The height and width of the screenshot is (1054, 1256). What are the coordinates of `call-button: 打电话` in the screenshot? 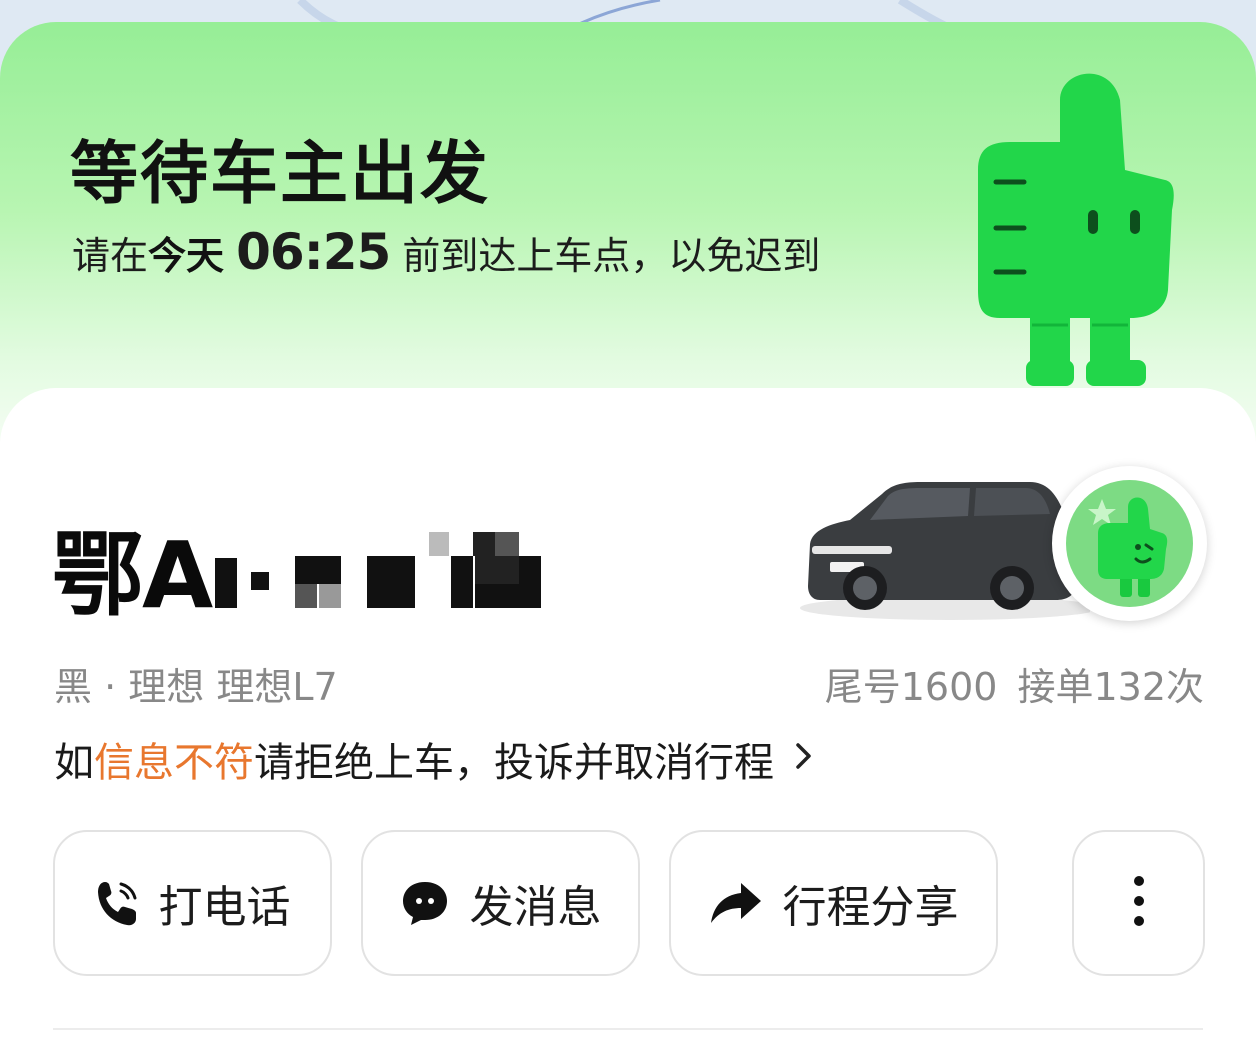 It's located at (192, 903).